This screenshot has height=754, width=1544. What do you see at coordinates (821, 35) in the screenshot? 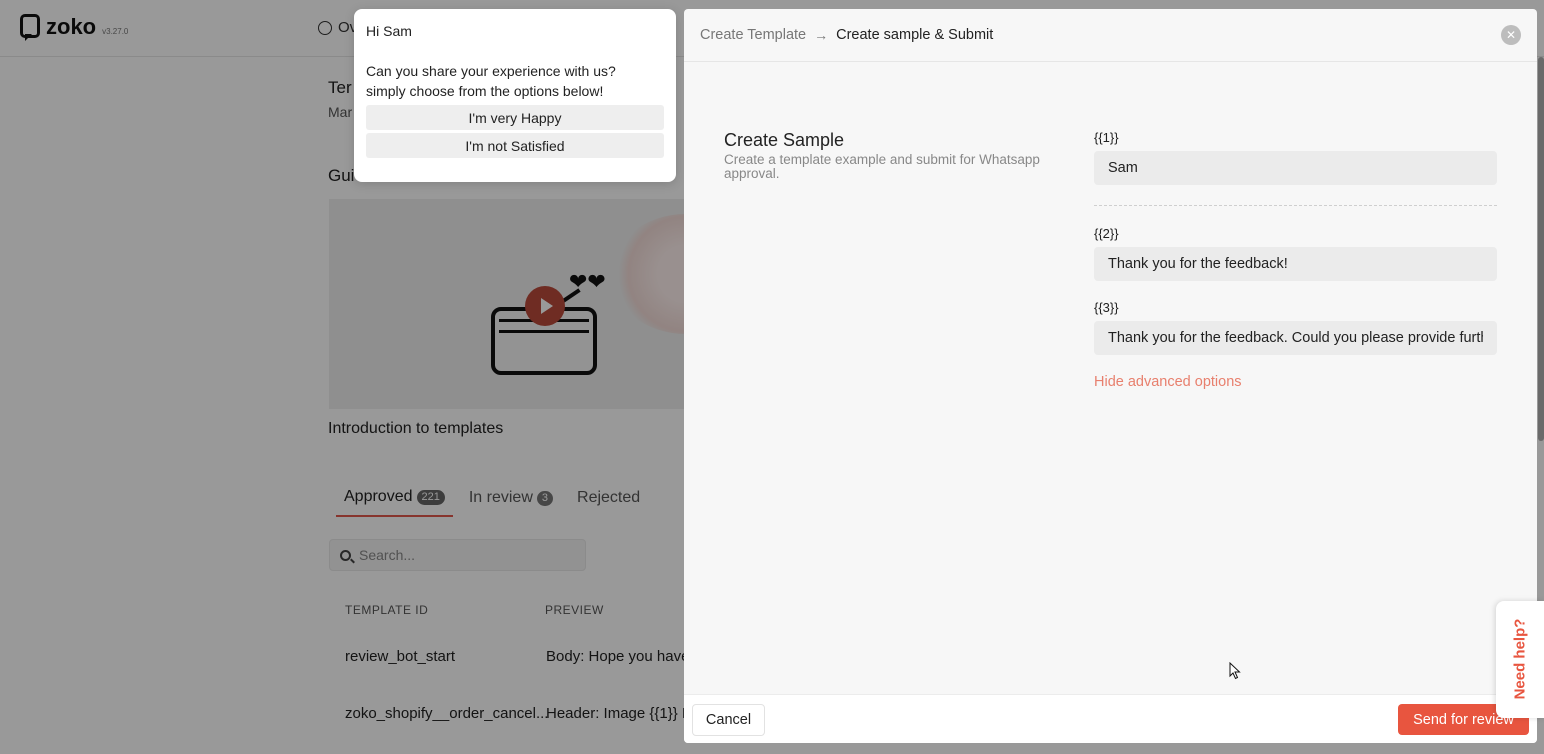
I see `arrow-right-icon: →` at bounding box center [821, 35].